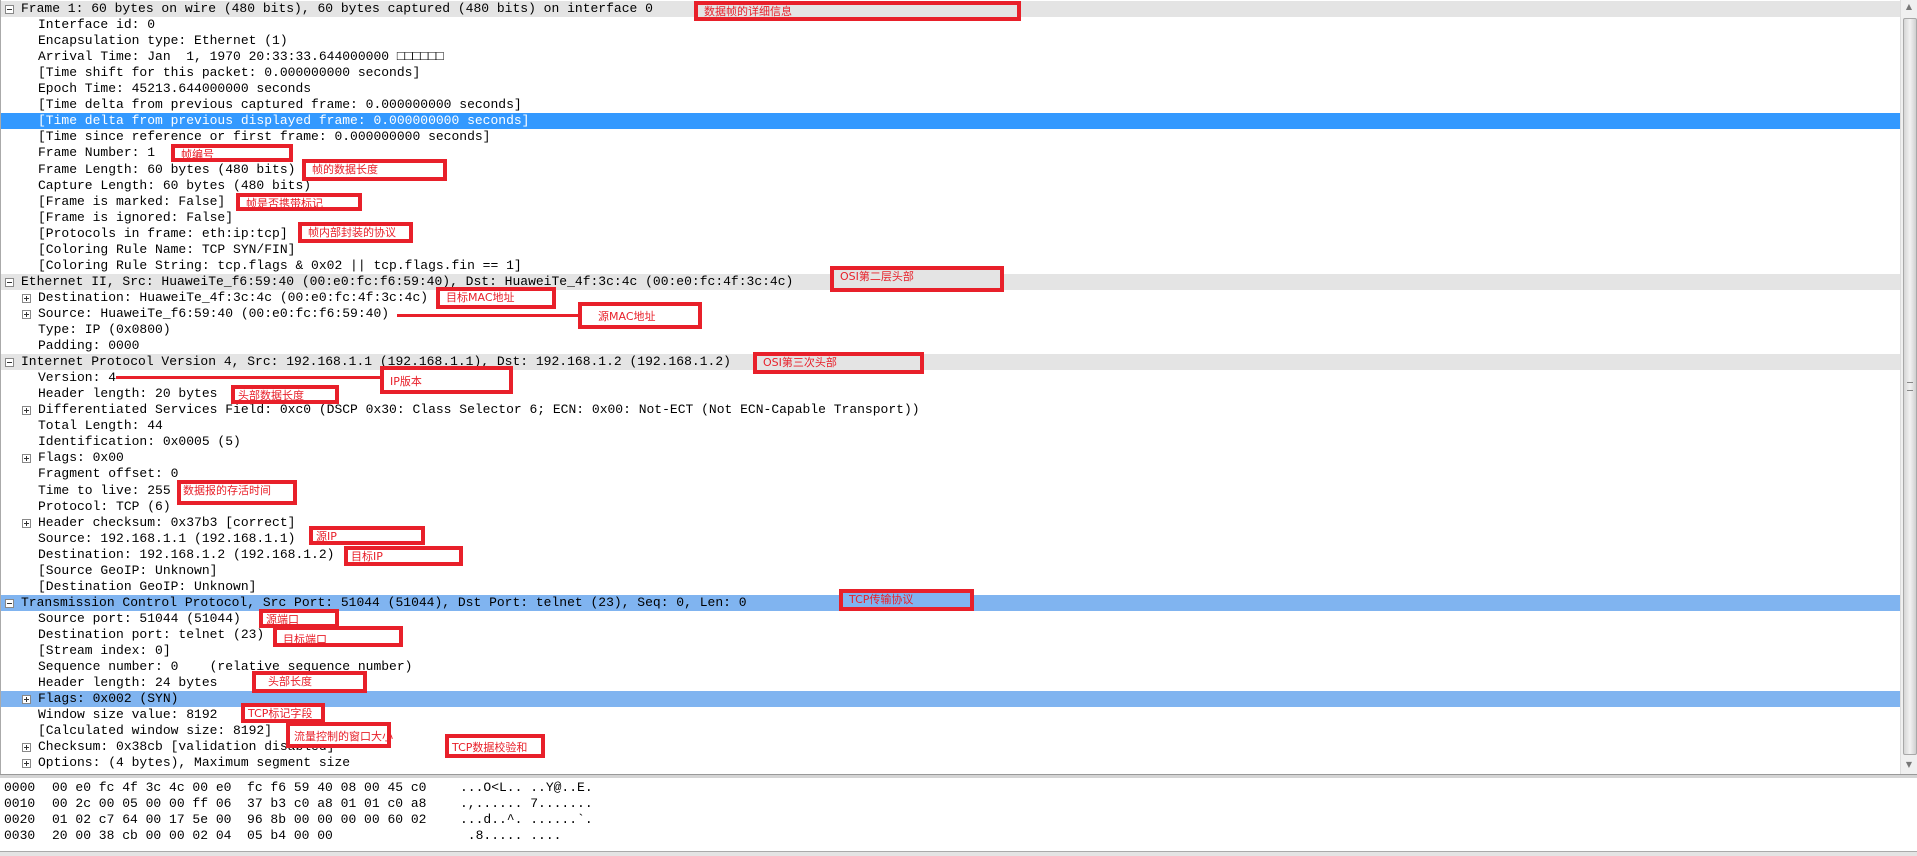 The image size is (1917, 856). What do you see at coordinates (163, 233) in the screenshot?
I see `tree-item-label: [Protocols in frame: eth:ip:tcp]` at bounding box center [163, 233].